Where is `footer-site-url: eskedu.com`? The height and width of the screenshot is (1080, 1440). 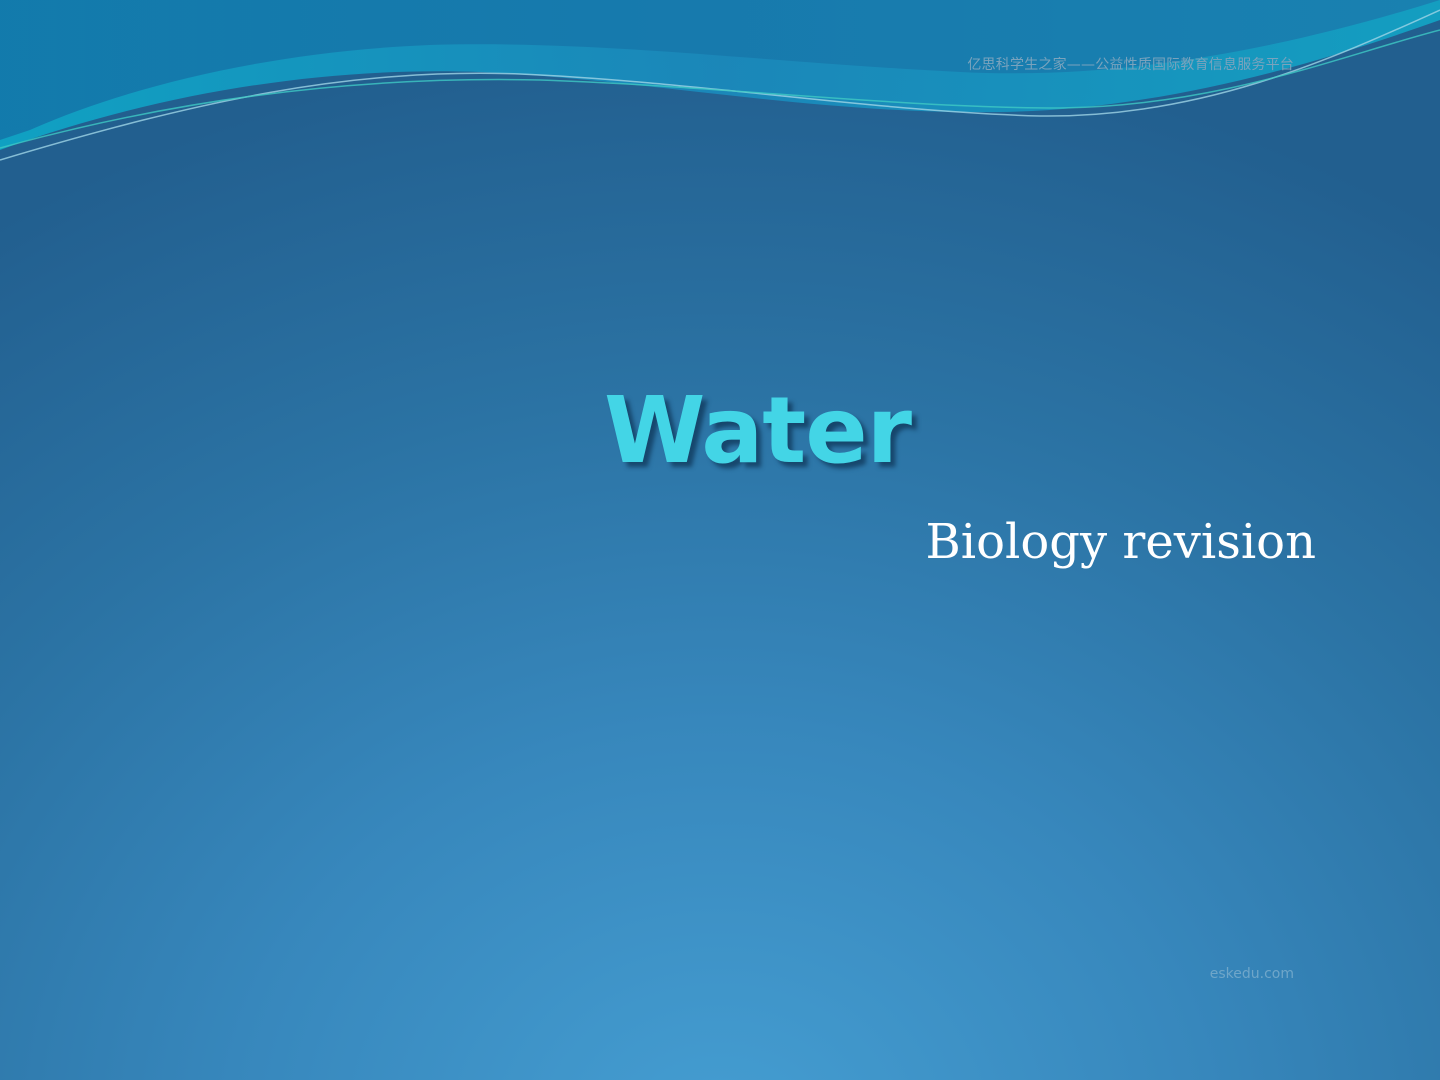 footer-site-url: eskedu.com is located at coordinates (1251, 974).